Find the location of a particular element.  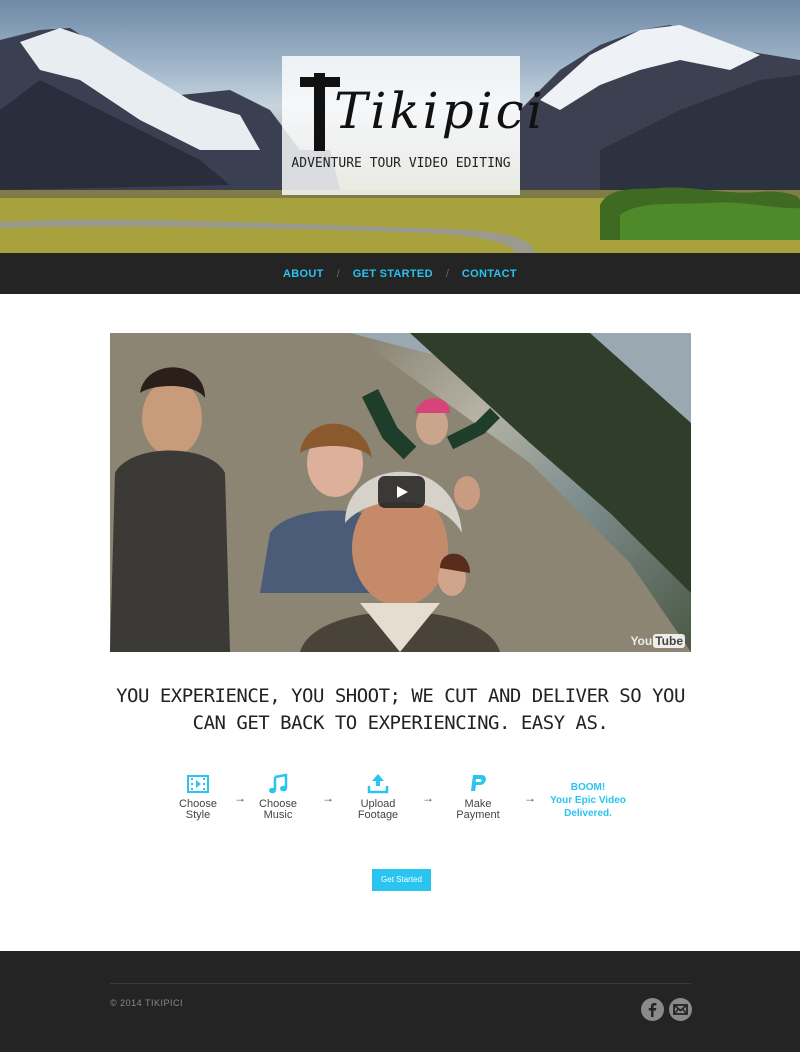

footer-divider is located at coordinates (400, 983).